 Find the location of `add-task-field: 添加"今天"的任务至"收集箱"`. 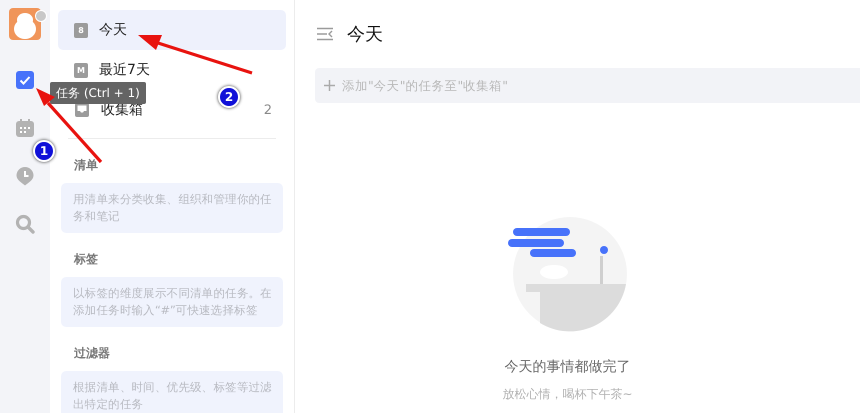

add-task-field: 添加"今天"的任务至"收集箱" is located at coordinates (600, 85).